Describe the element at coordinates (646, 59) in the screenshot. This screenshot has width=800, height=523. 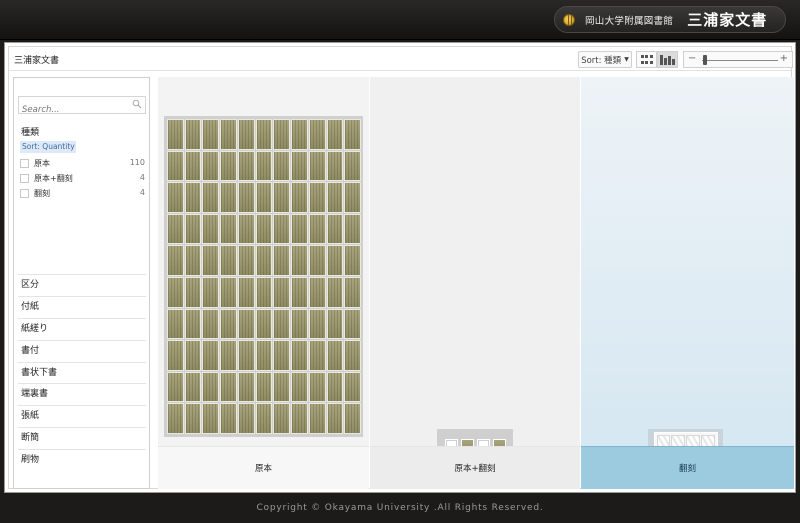
I see `grid-view-button` at that location.